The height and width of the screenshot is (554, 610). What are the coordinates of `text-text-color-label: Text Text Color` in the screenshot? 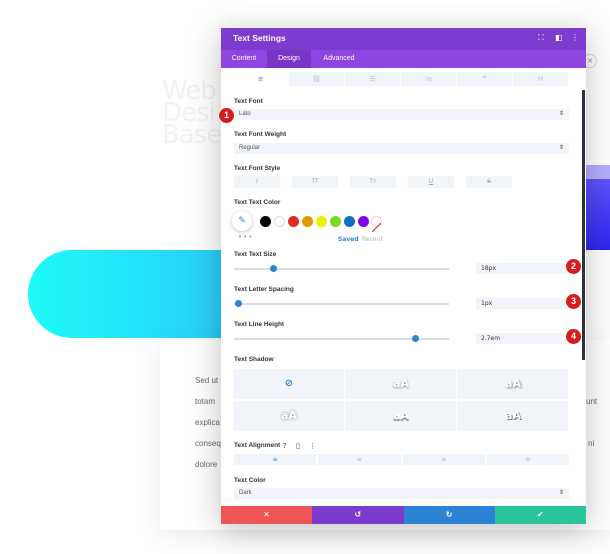 It's located at (257, 202).